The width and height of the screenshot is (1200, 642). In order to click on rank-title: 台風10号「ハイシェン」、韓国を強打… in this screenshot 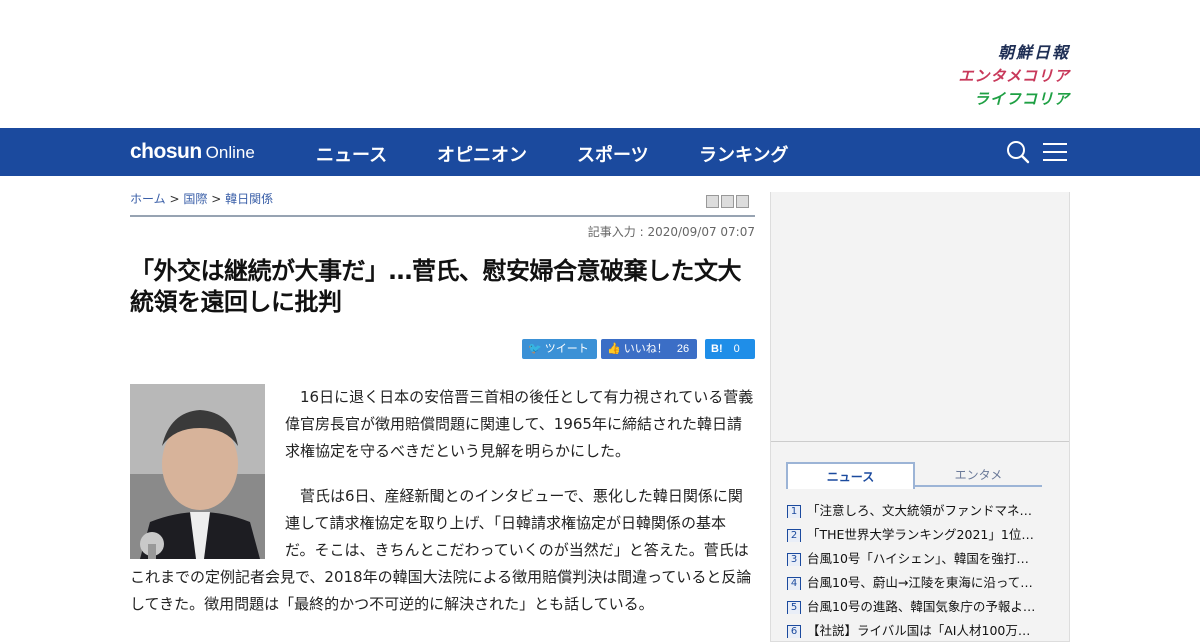, I will do `click(918, 558)`.